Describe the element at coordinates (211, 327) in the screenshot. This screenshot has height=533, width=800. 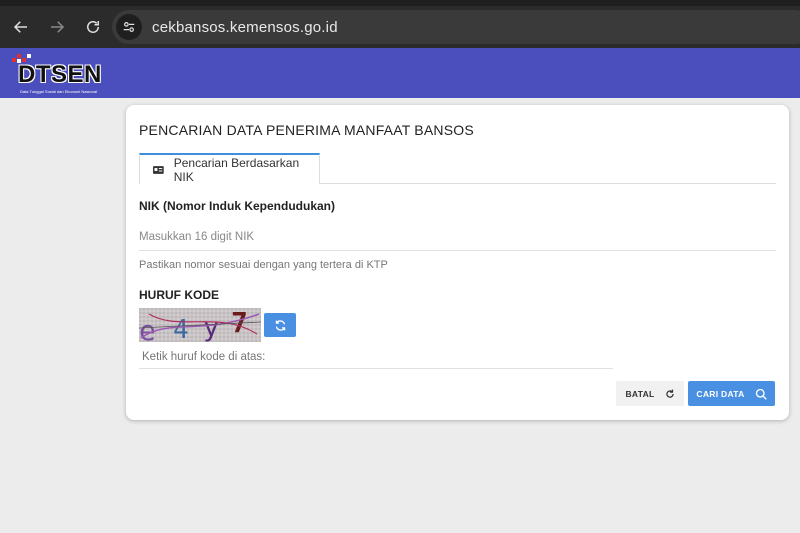
I see `captcha-char-y: y` at that location.